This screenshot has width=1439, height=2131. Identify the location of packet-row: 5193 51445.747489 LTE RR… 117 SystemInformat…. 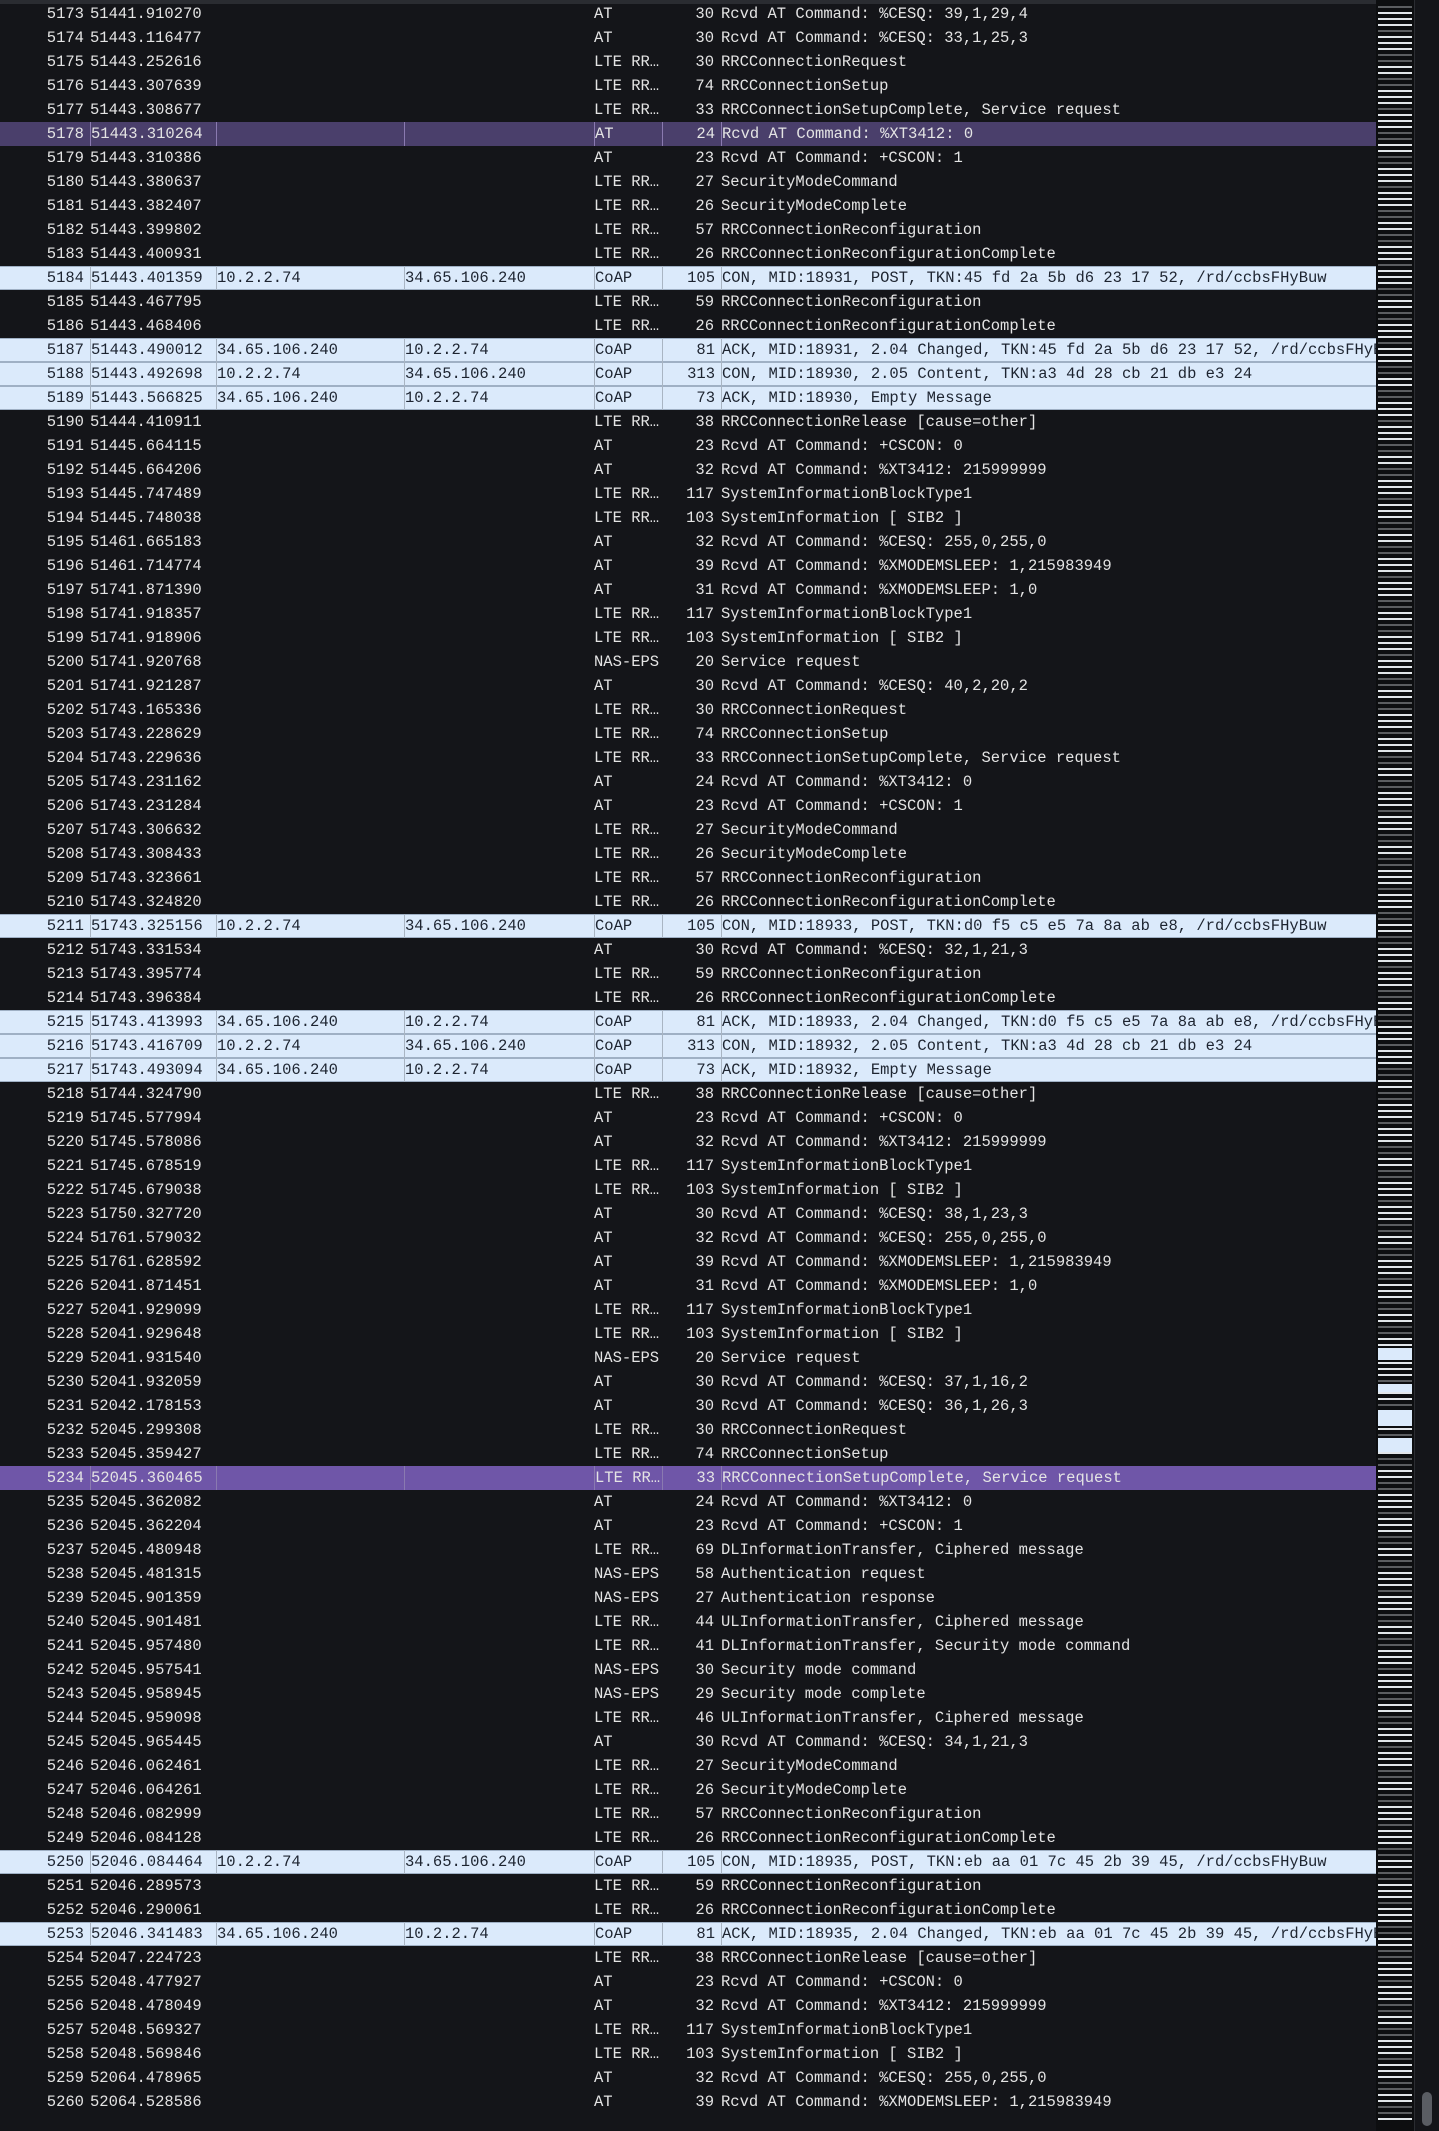
(688, 494).